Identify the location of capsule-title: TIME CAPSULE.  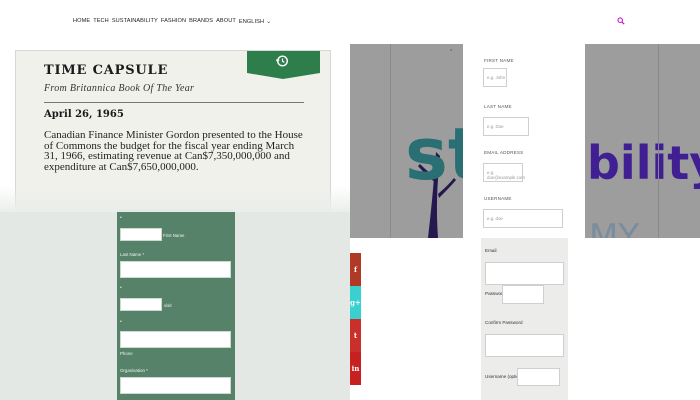
(106, 70).